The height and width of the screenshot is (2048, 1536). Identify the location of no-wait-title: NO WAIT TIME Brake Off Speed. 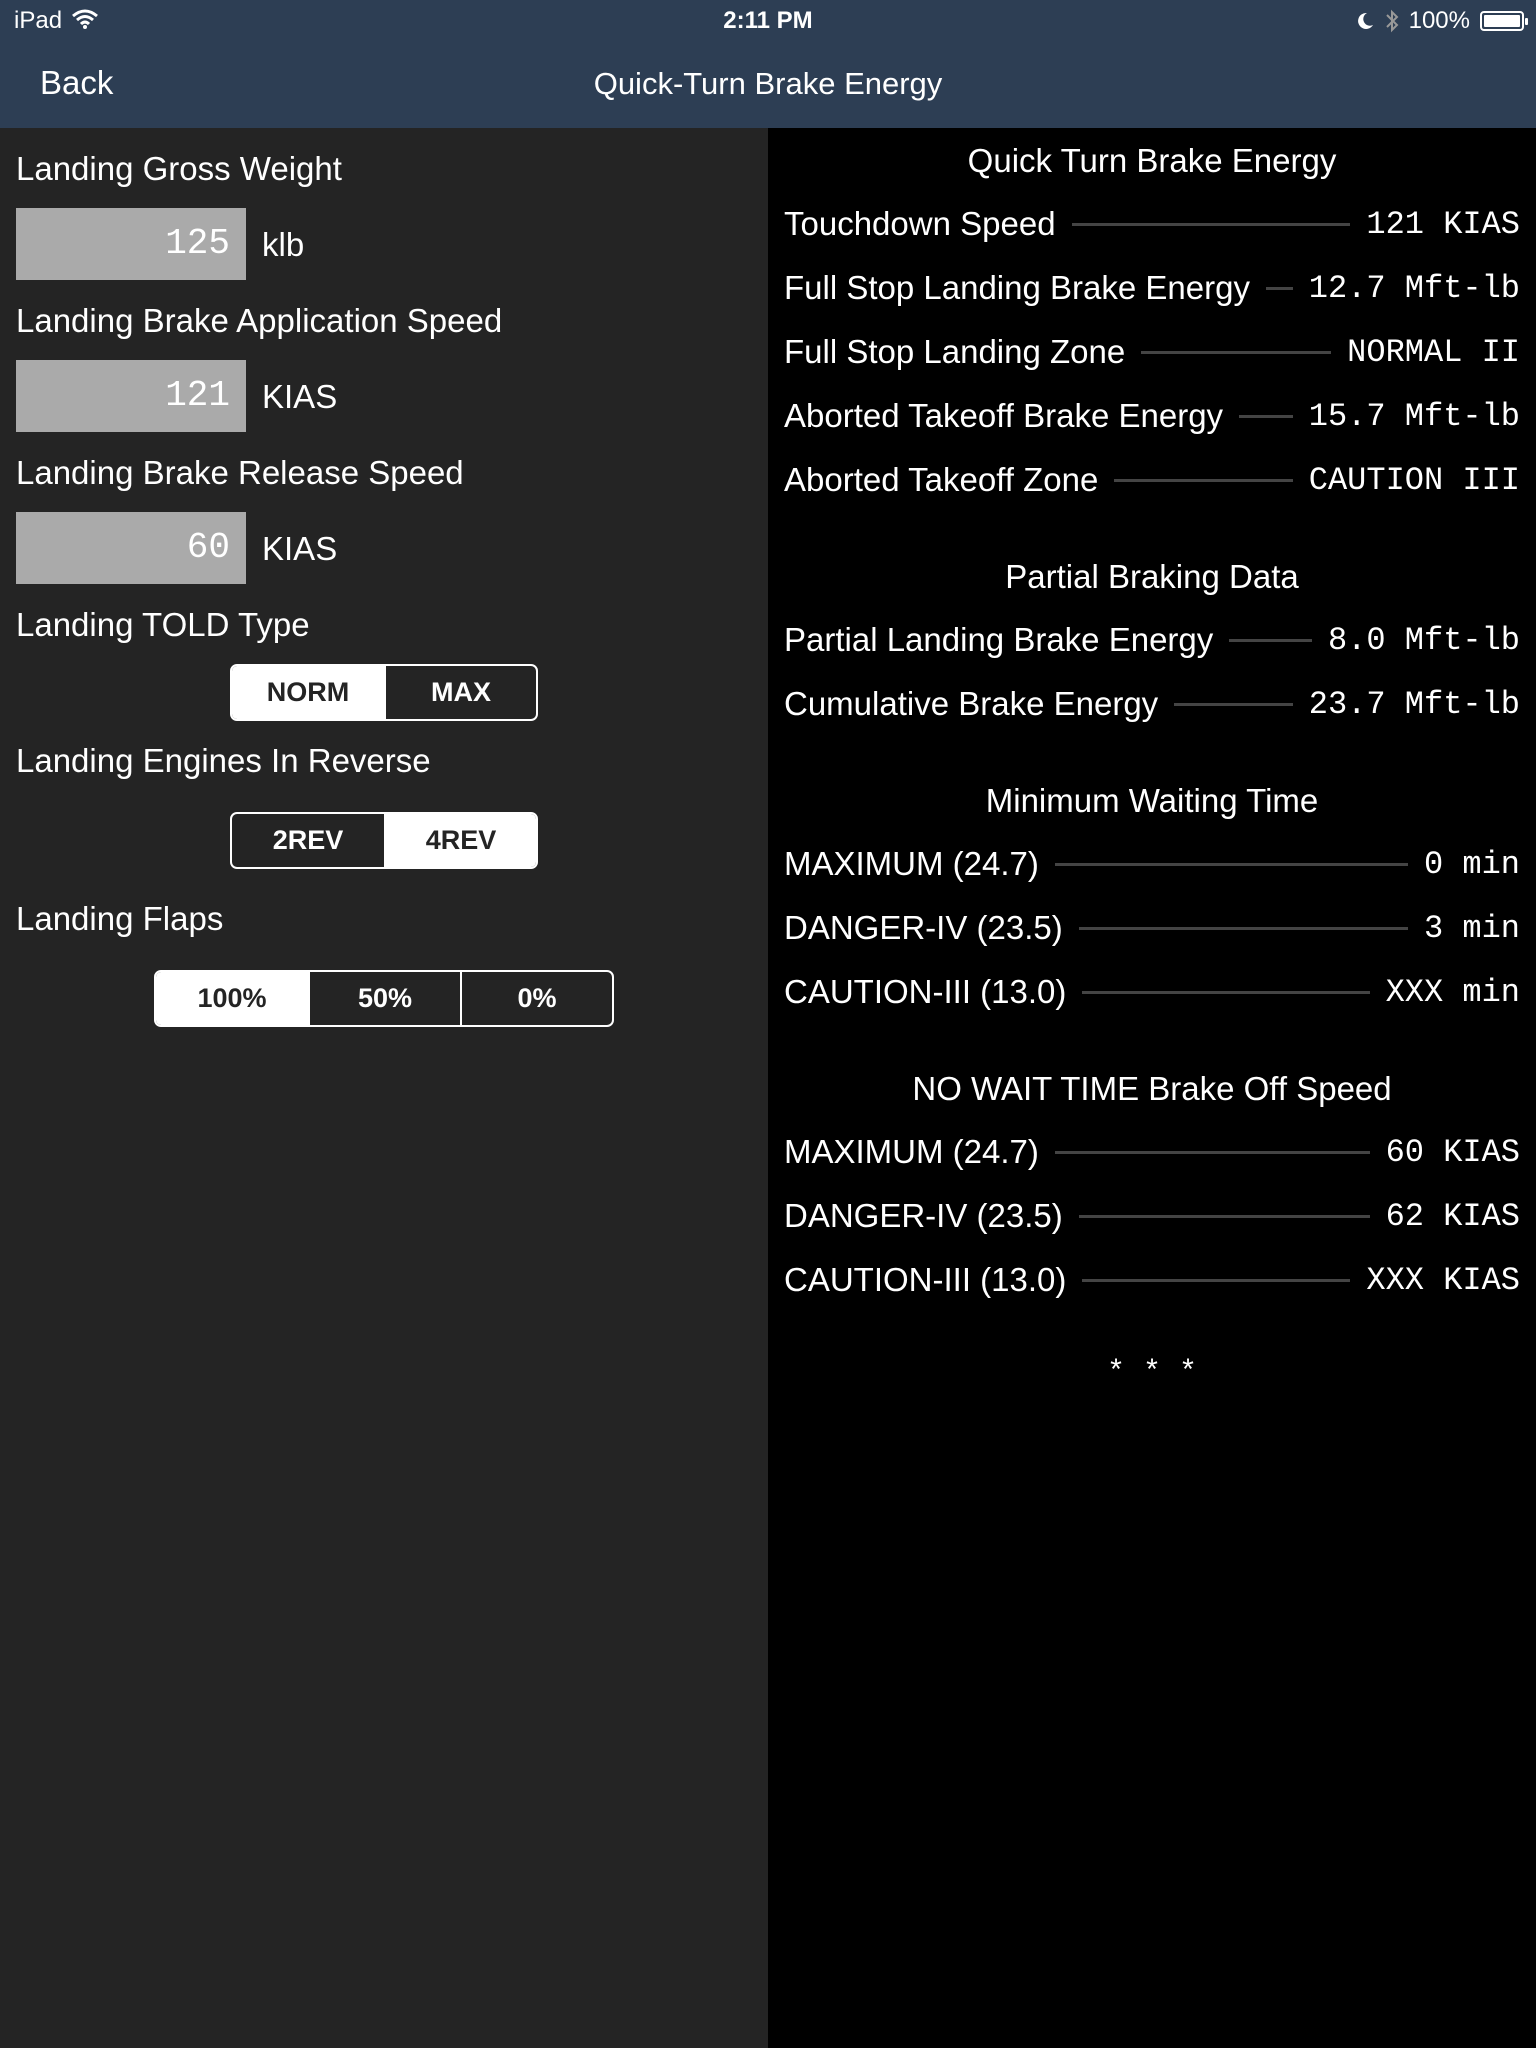
(1152, 1088).